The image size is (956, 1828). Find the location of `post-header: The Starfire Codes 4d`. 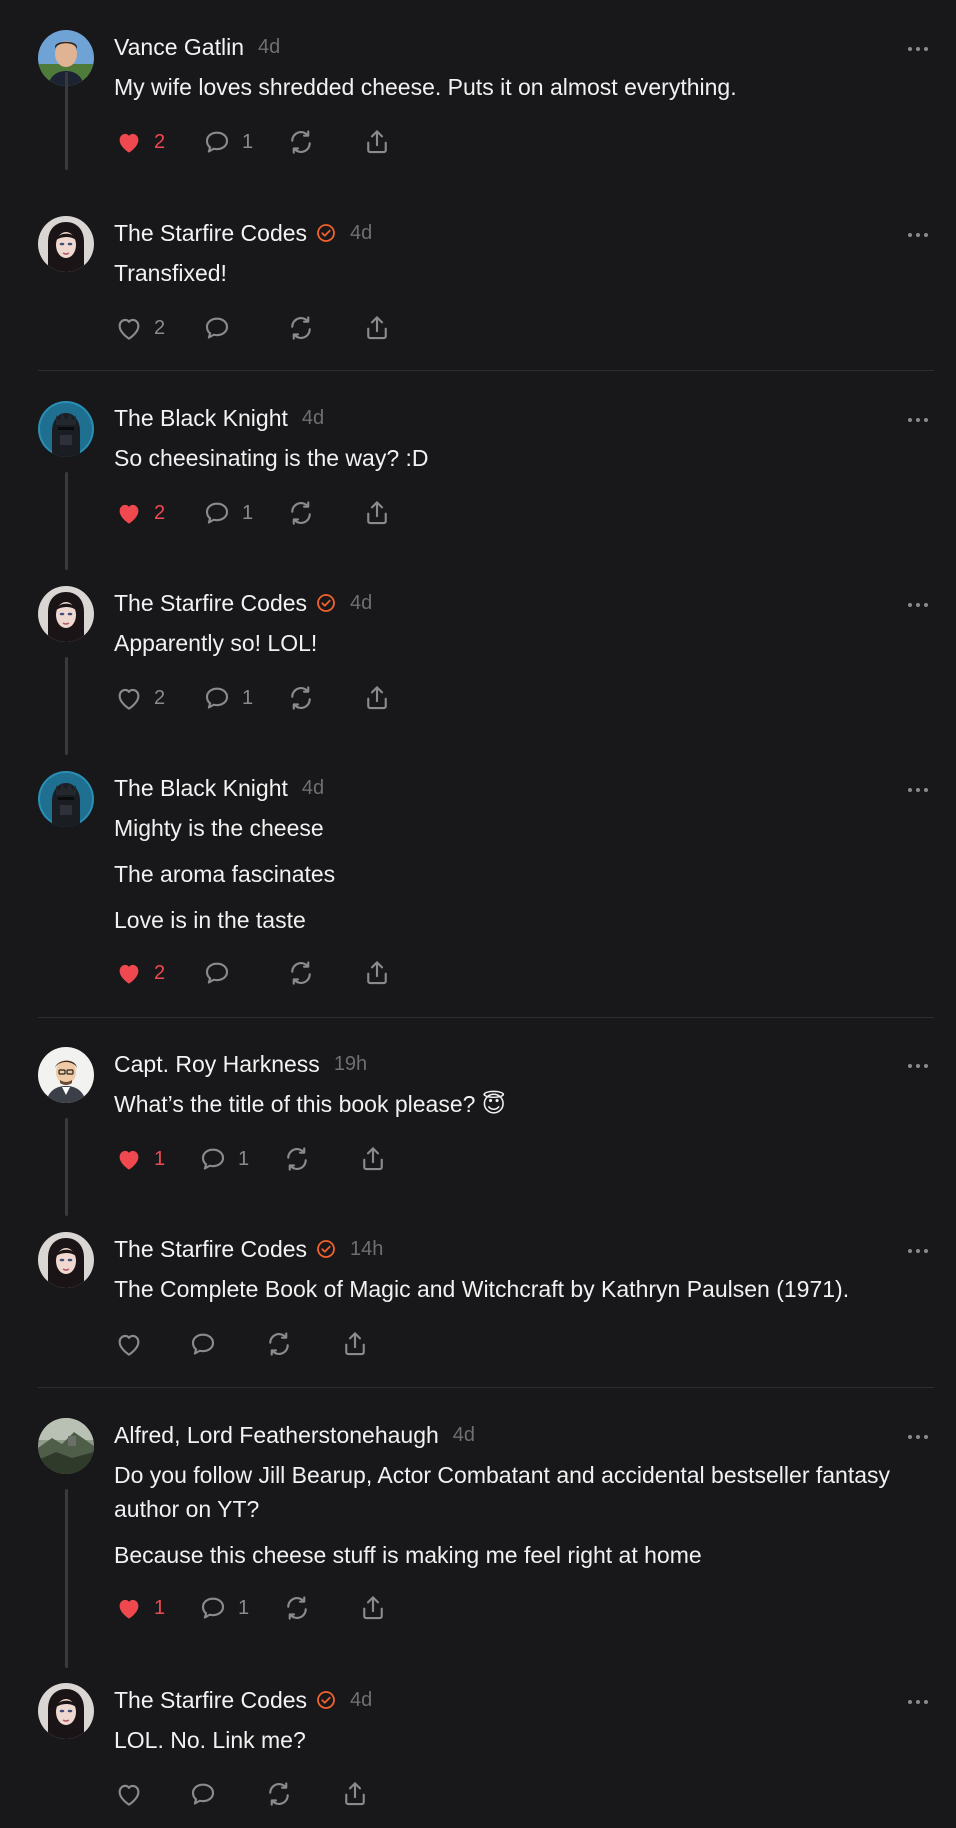

post-header: The Starfire Codes 4d is located at coordinates (243, 1700).